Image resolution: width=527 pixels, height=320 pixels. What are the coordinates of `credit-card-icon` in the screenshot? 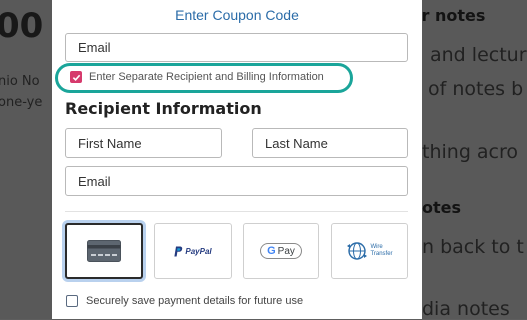 It's located at (104, 251).